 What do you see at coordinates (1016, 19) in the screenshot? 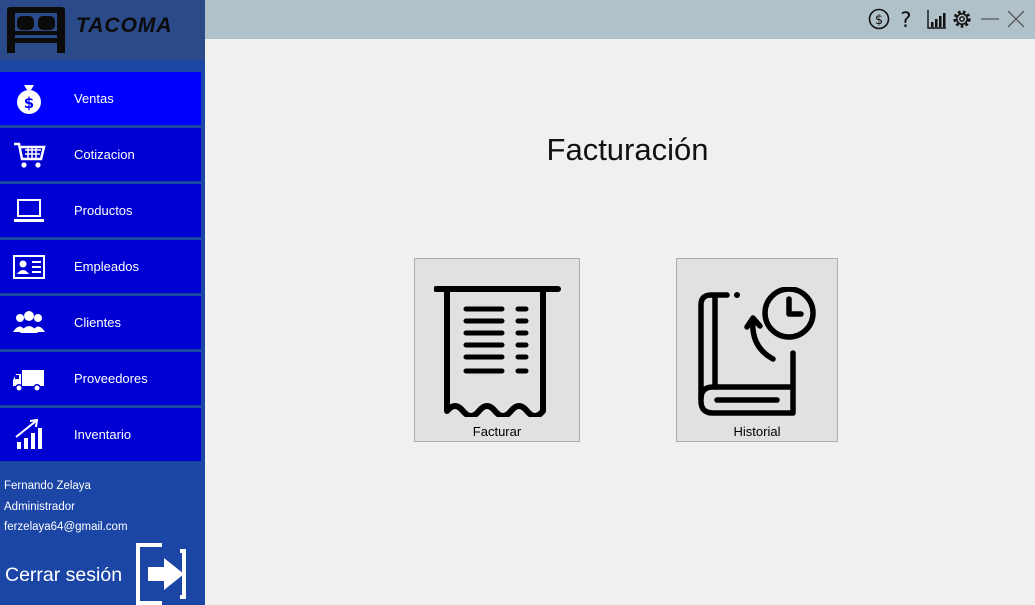
I see `close-icon` at bounding box center [1016, 19].